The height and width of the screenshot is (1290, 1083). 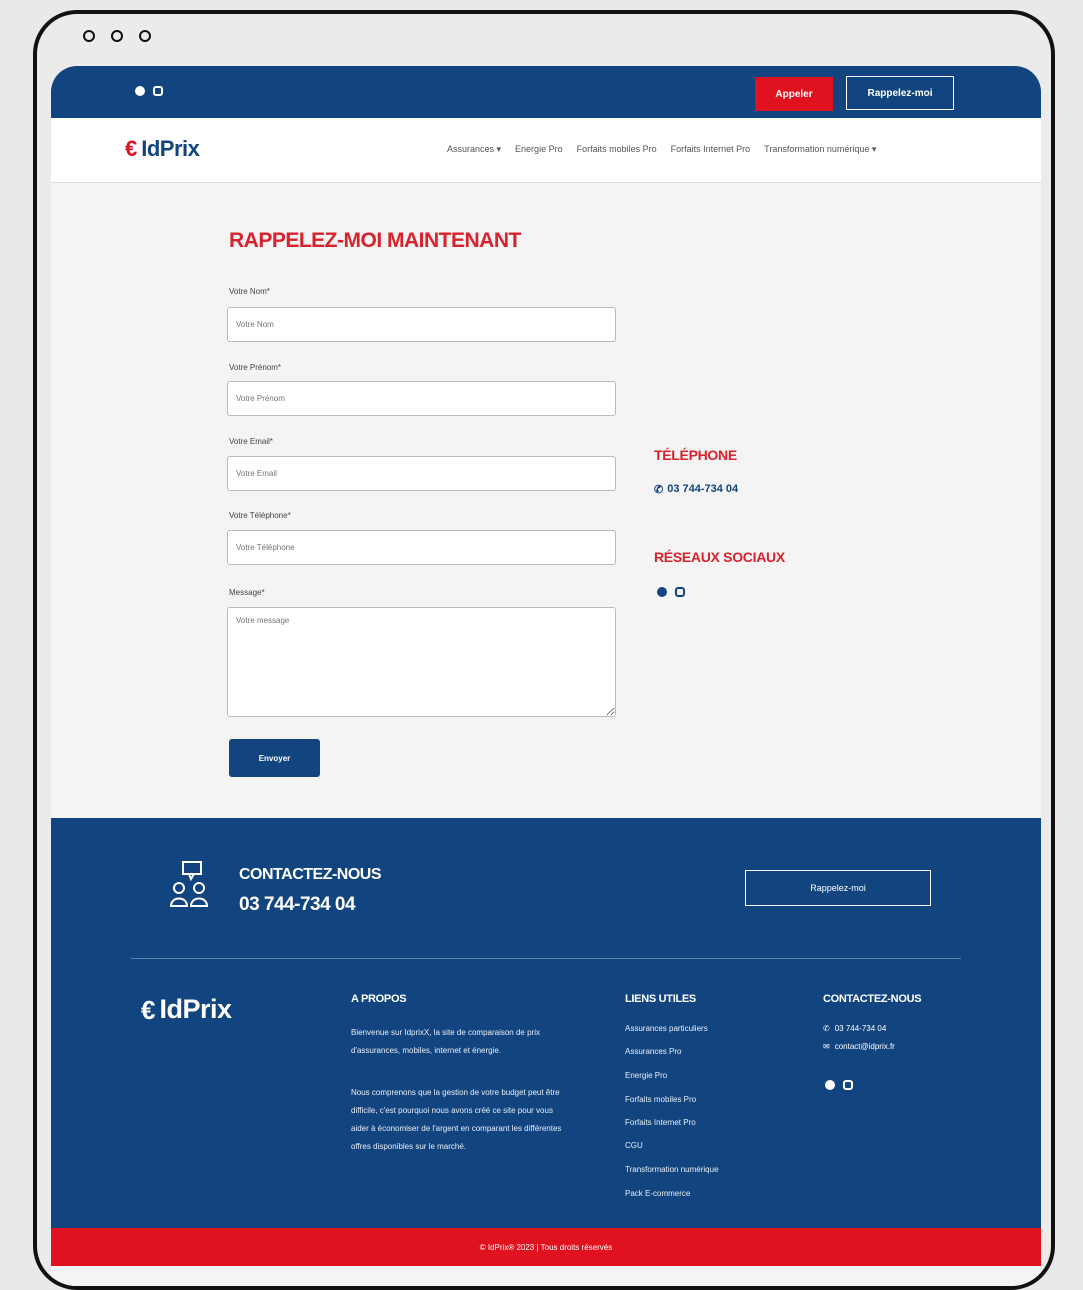 I want to click on nav-item-mobiles: Forfaits mobiles Pro, so click(x=617, y=149).